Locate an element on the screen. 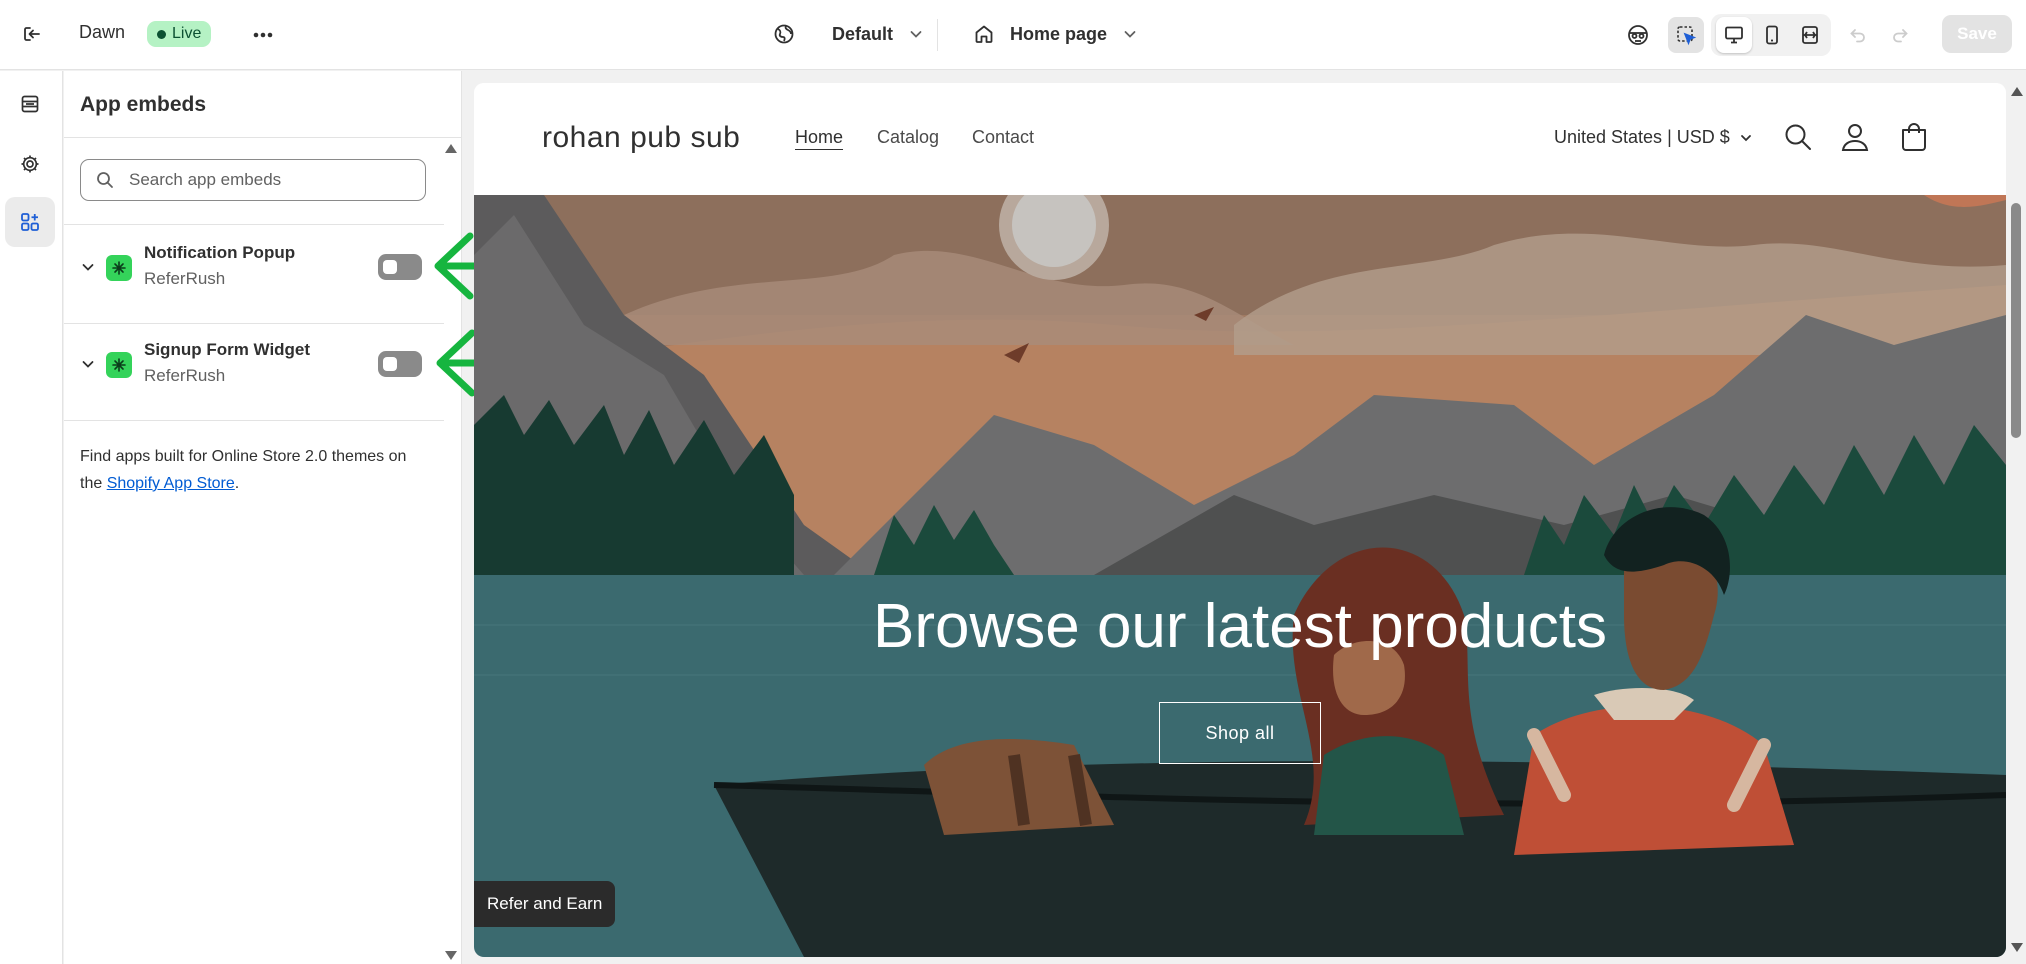 This screenshot has width=2026, height=964. template-selector: Default is located at coordinates (848, 34).